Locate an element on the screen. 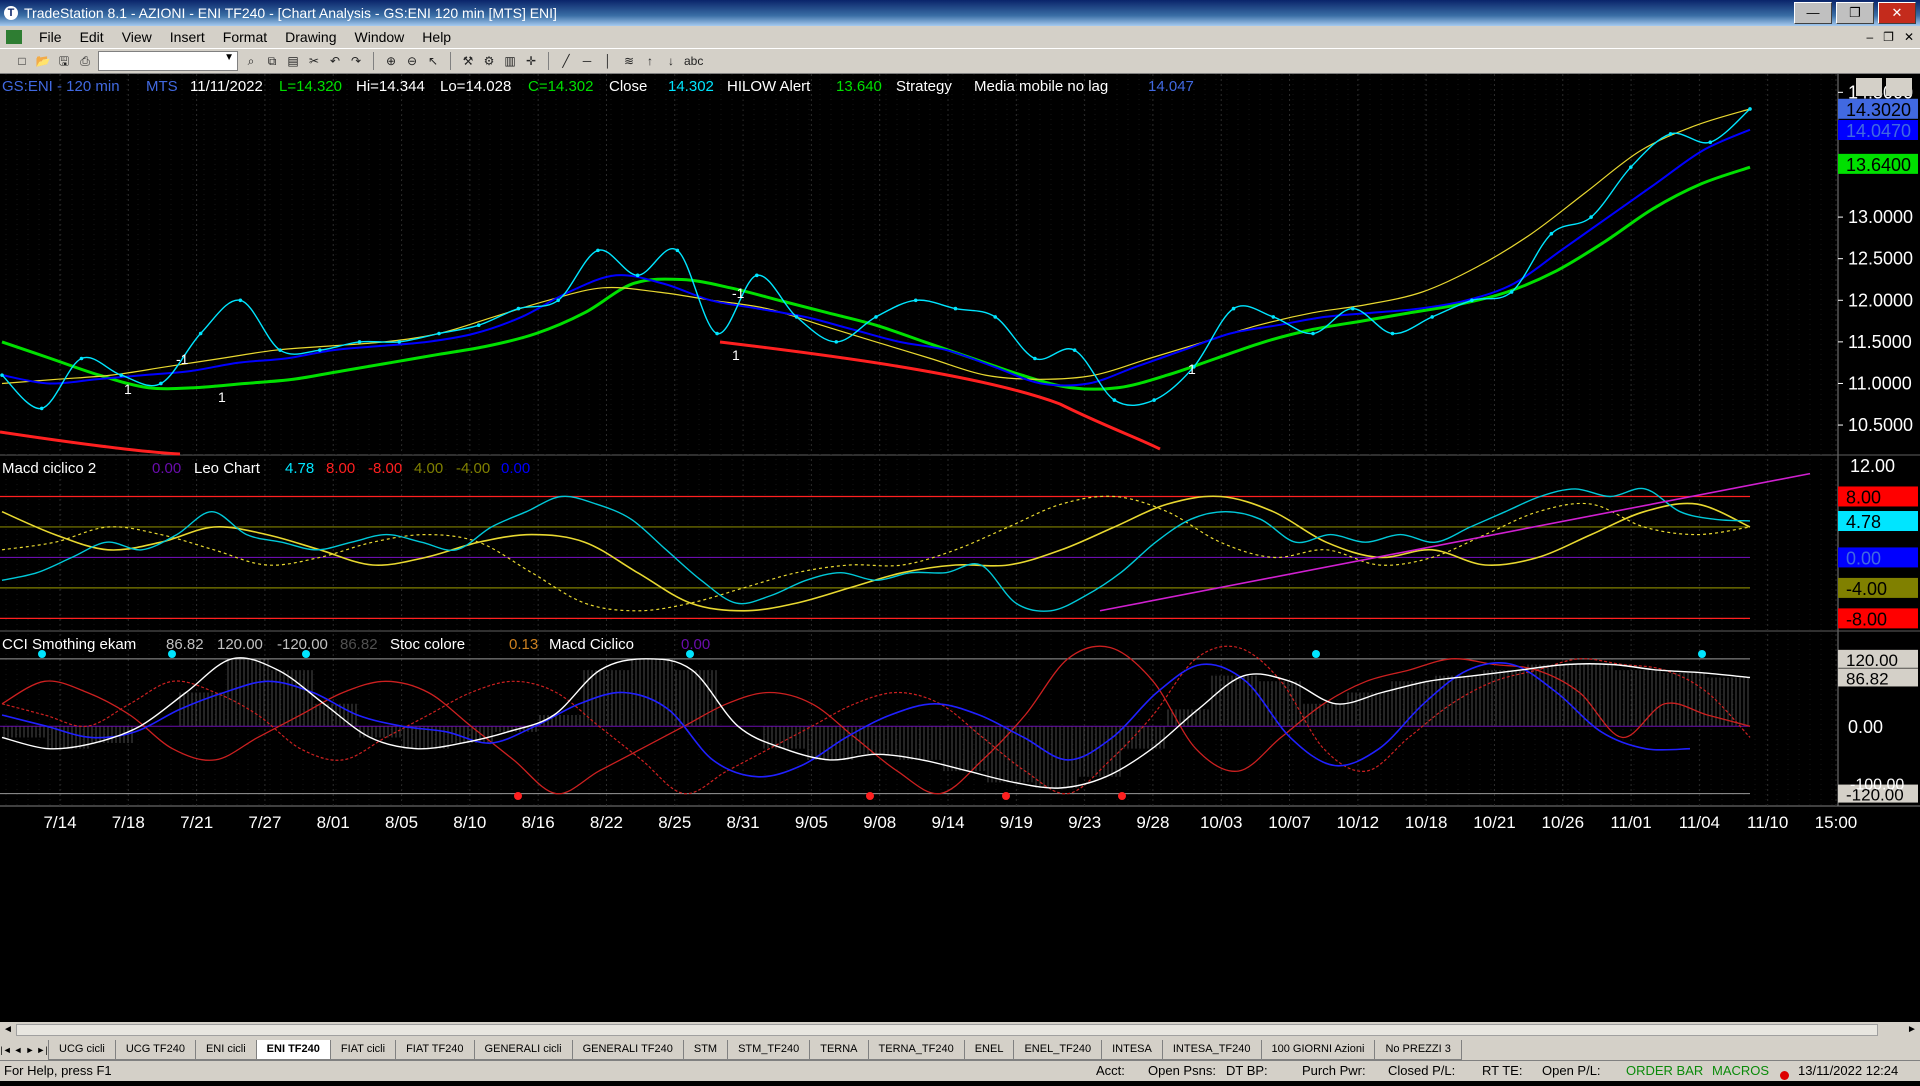 The height and width of the screenshot is (1086, 1920). price-axis-label: 11.0000 is located at coordinates (1880, 383).